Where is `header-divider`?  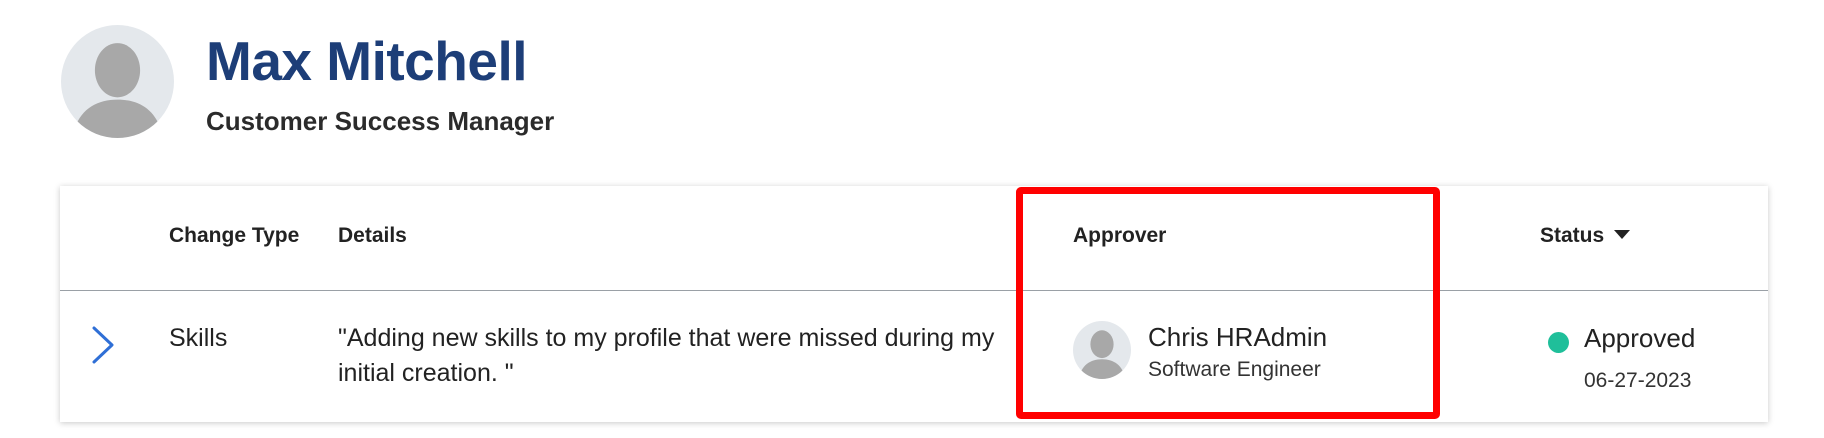
header-divider is located at coordinates (914, 290).